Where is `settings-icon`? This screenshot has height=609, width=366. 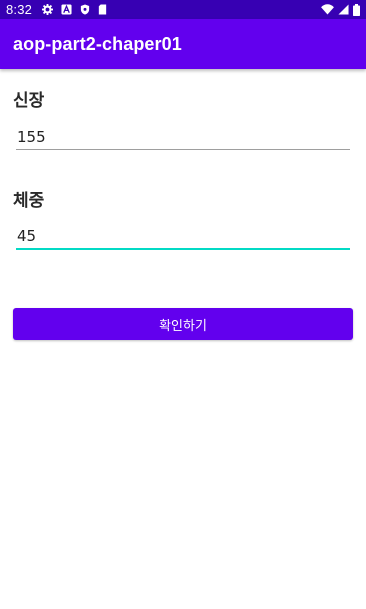 settings-icon is located at coordinates (48, 9).